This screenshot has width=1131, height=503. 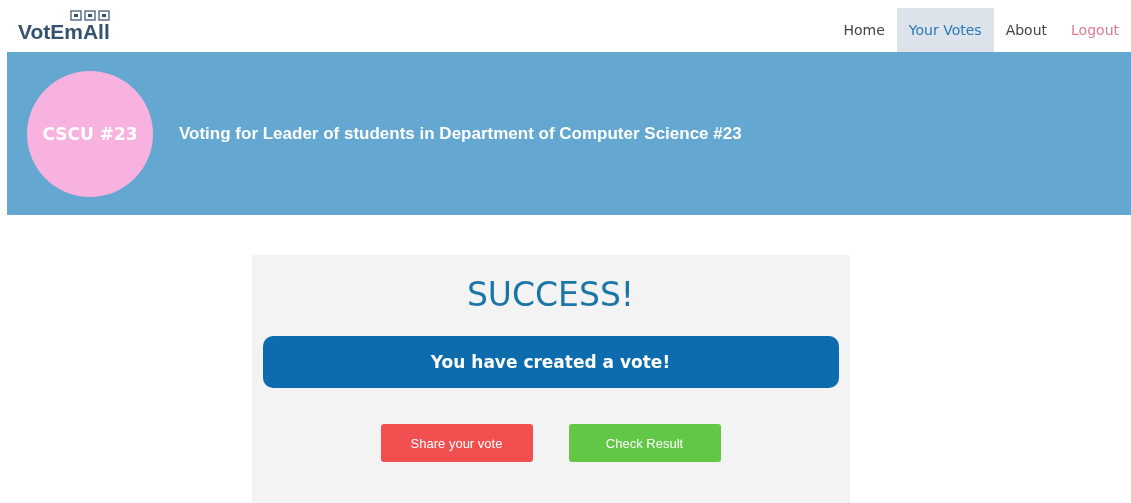 What do you see at coordinates (550, 362) in the screenshot?
I see `success-message: You have created a vote!` at bounding box center [550, 362].